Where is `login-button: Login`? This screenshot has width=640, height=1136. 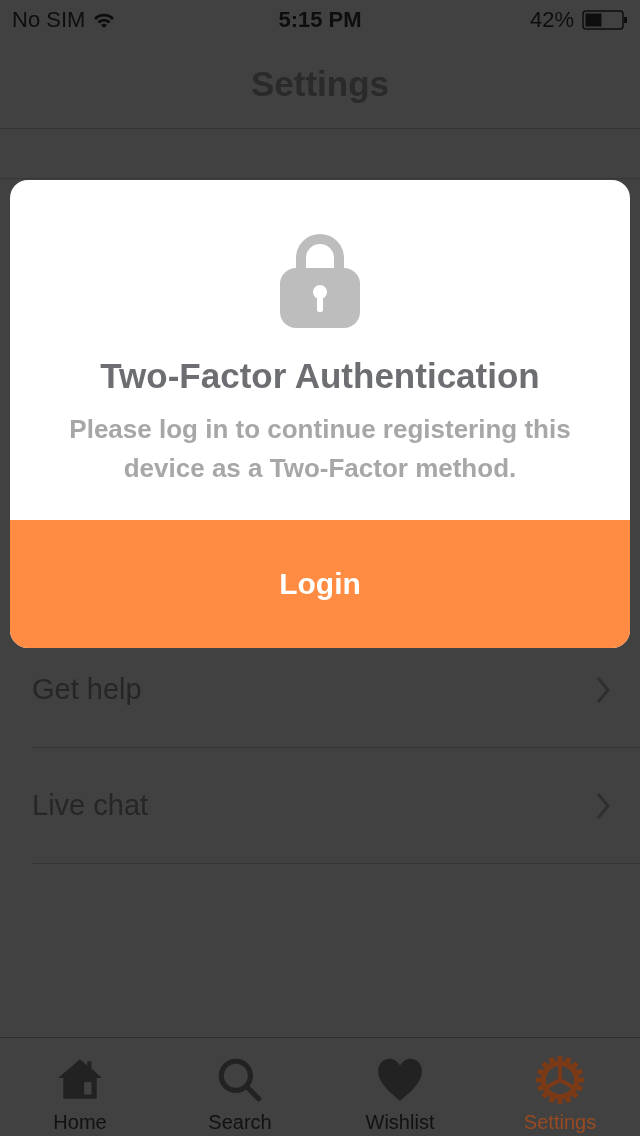 login-button: Login is located at coordinates (320, 584).